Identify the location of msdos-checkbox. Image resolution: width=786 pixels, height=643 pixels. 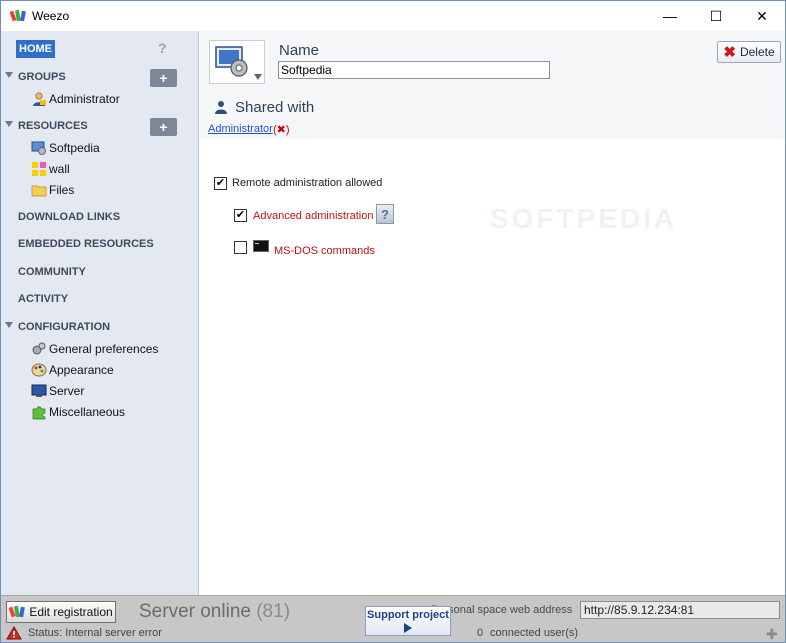
(240, 247).